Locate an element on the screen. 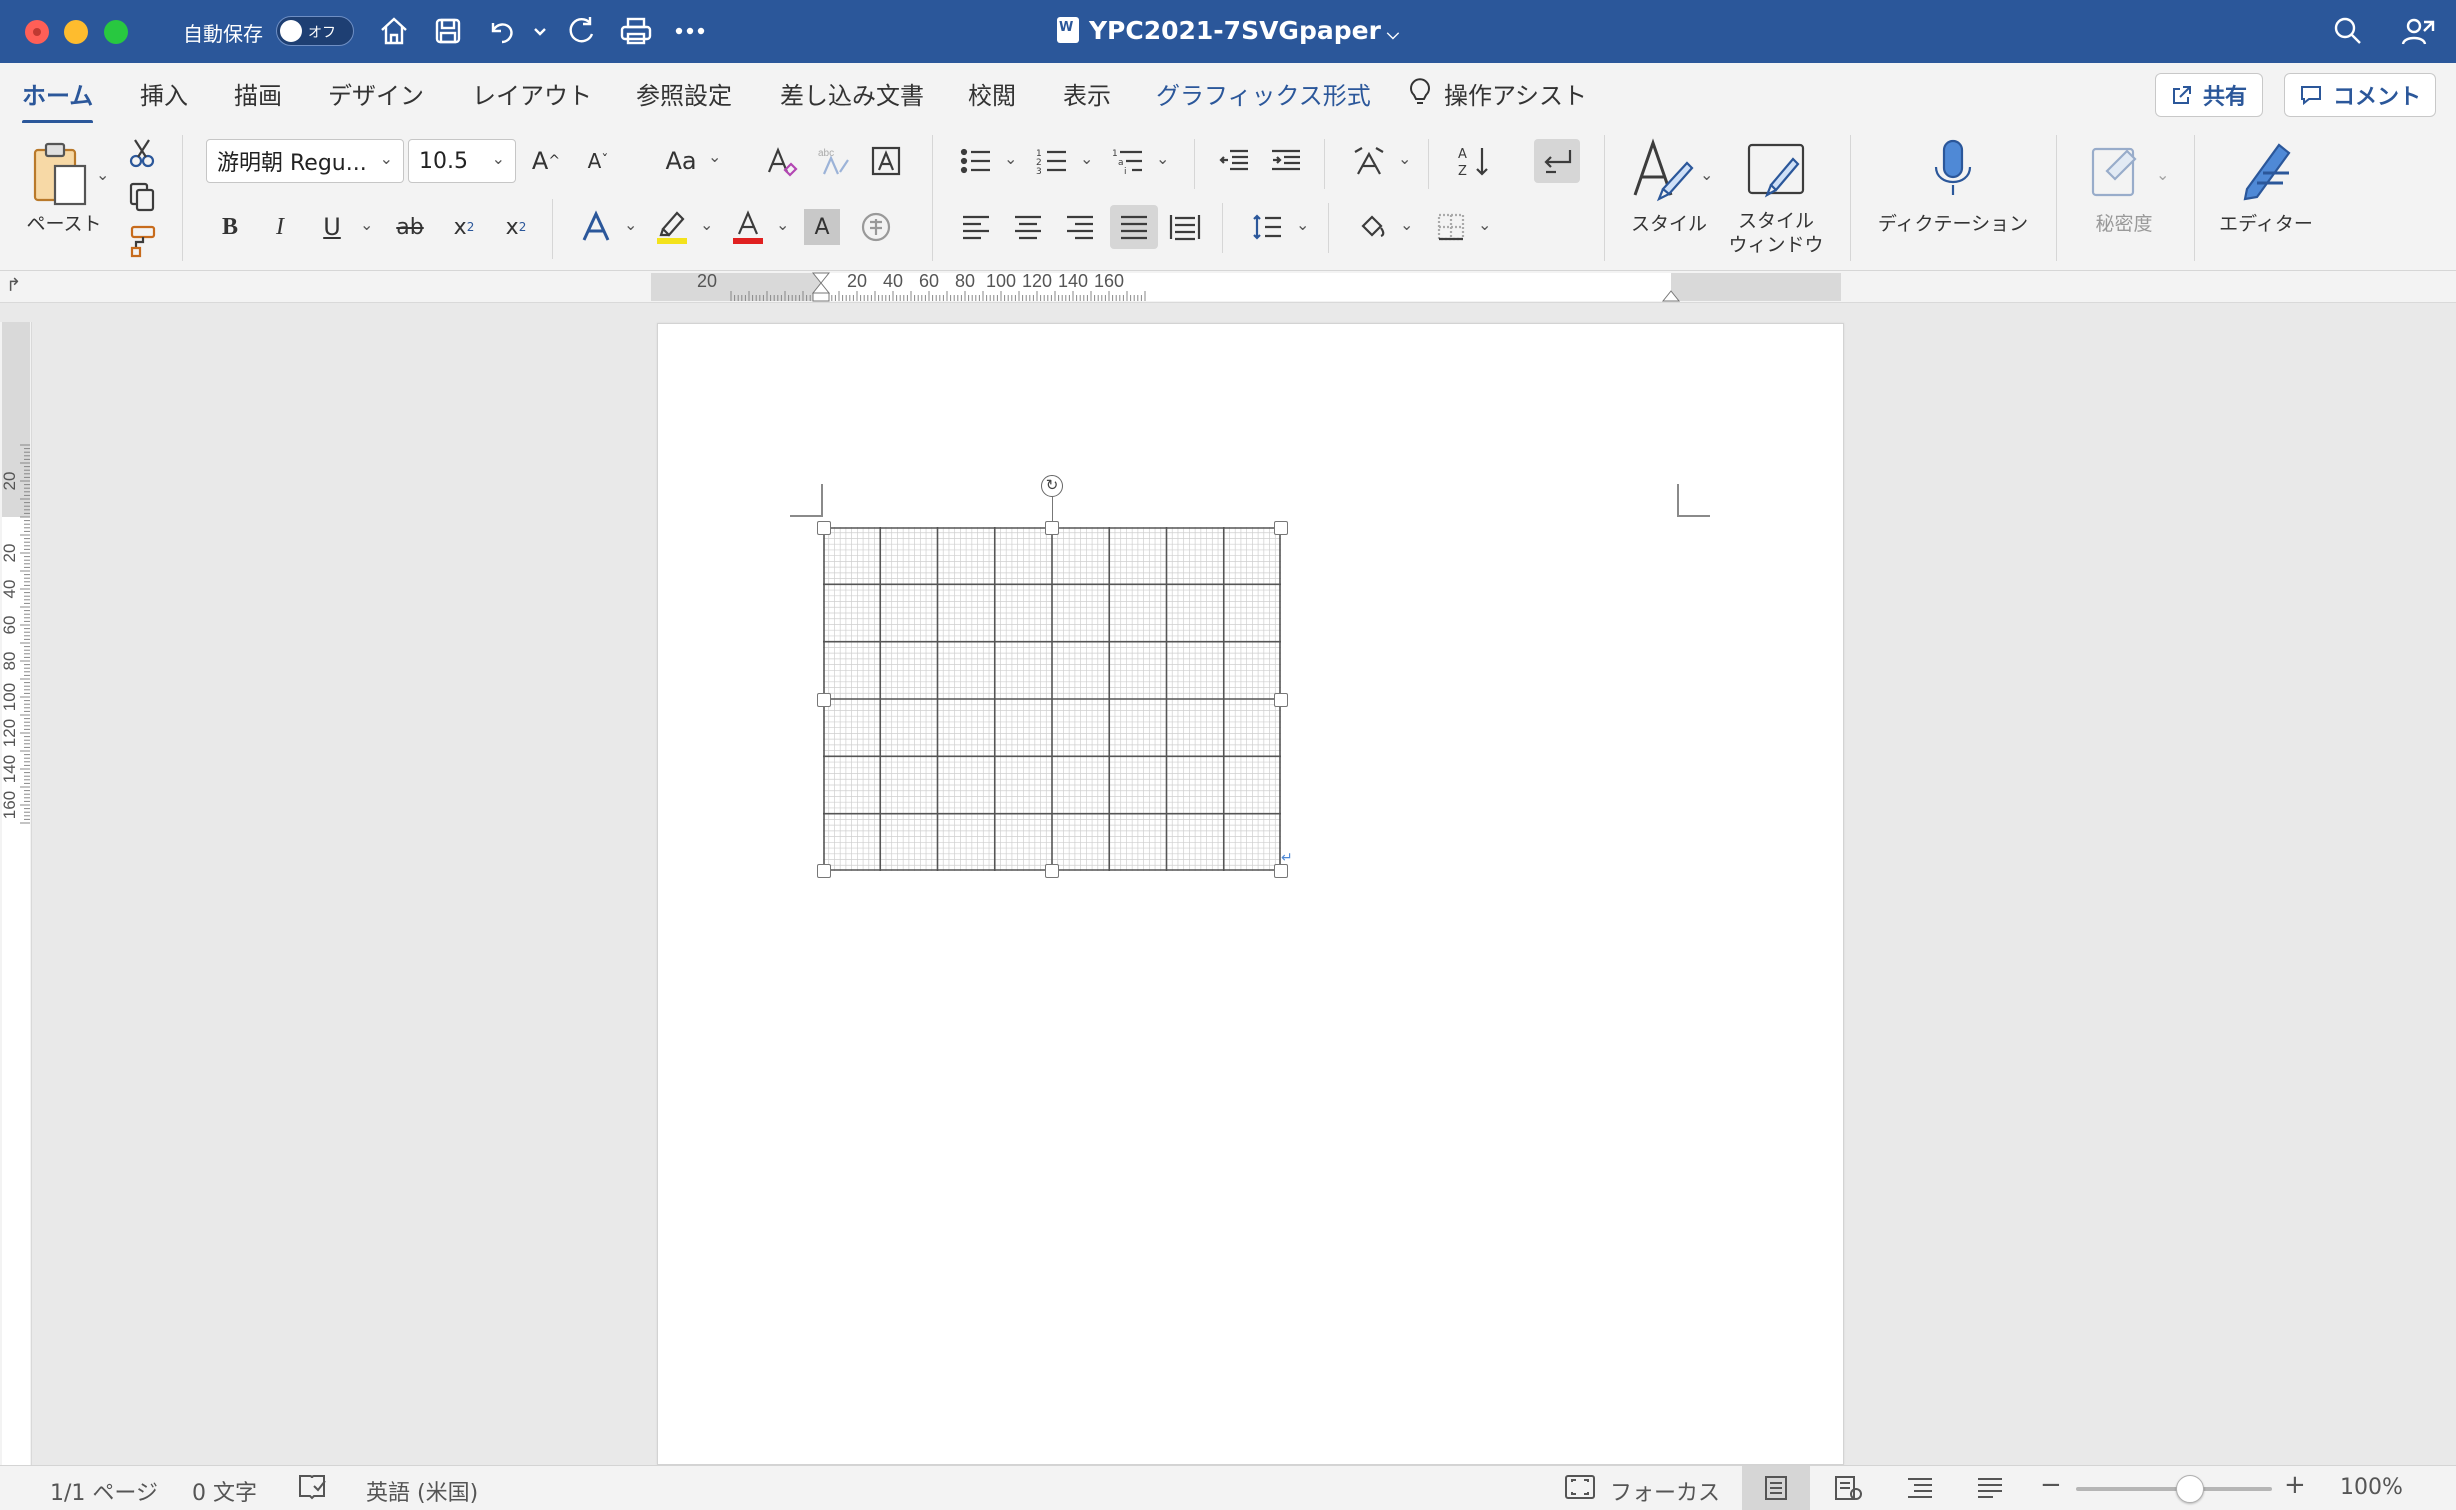 The height and width of the screenshot is (1510, 2456). title-chevron-icon: ⌵ is located at coordinates (1393, 33).